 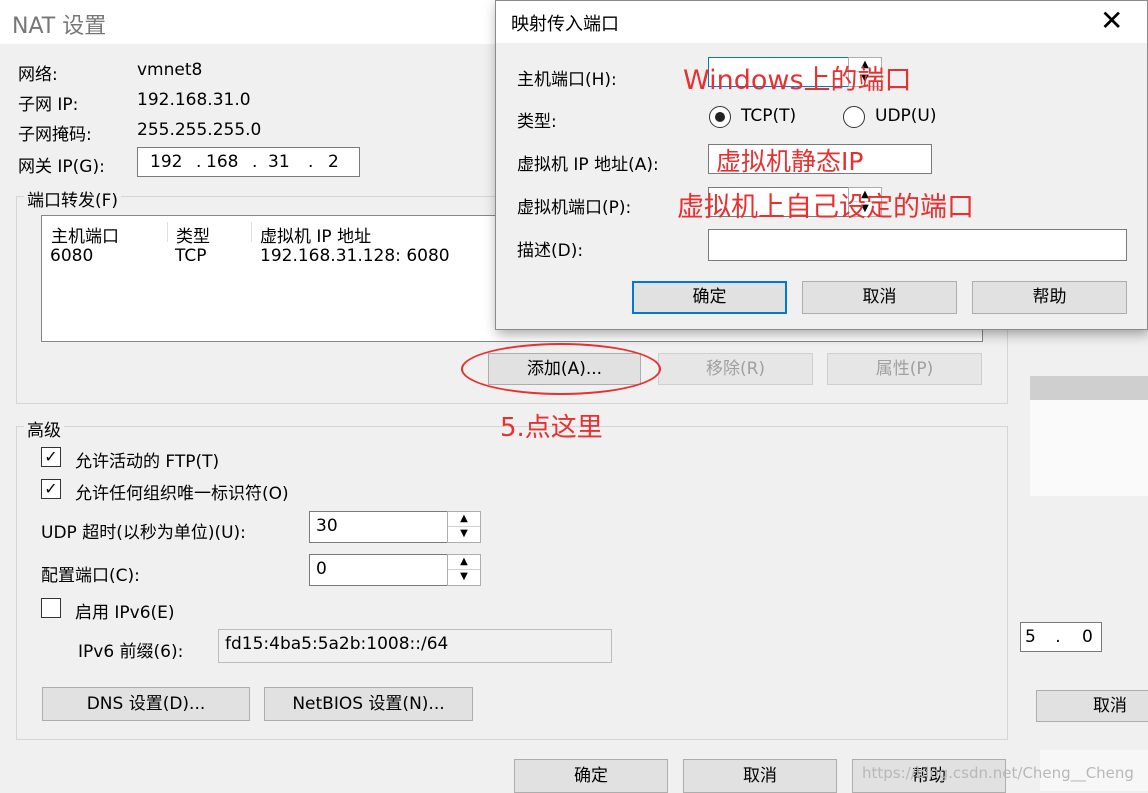 I want to click on row-vm-address: 192.168.31.128: 6080, so click(x=355, y=256).